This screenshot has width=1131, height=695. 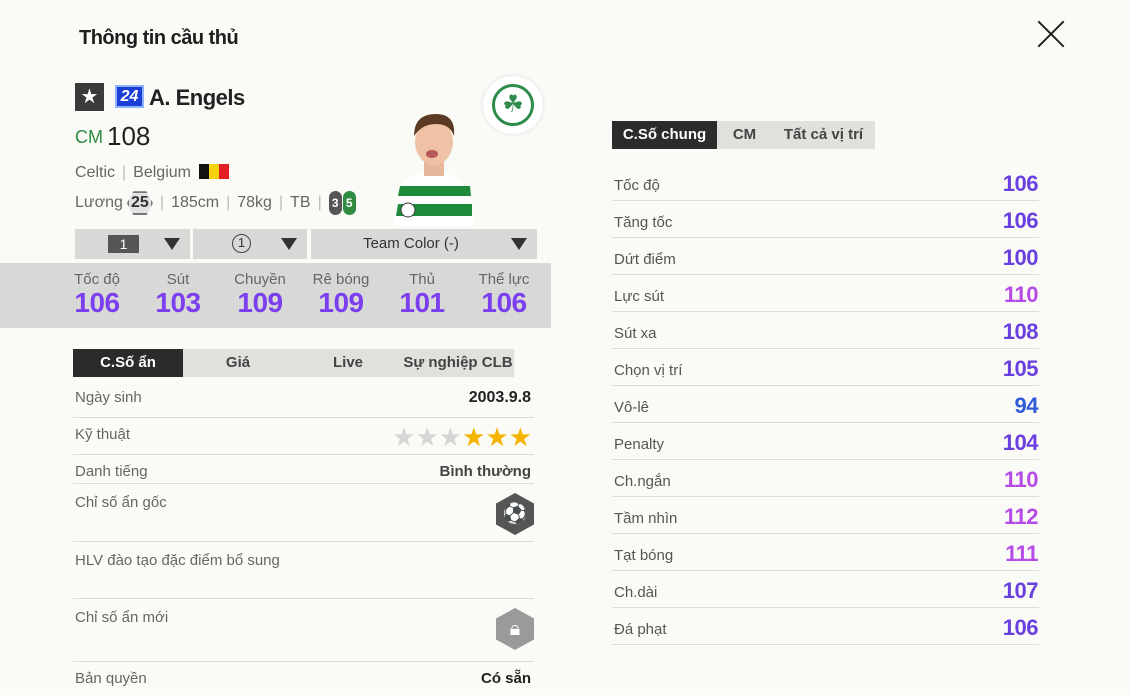 What do you see at coordinates (825, 293) in the screenshot?
I see `stat-row: Lực sút 110` at bounding box center [825, 293].